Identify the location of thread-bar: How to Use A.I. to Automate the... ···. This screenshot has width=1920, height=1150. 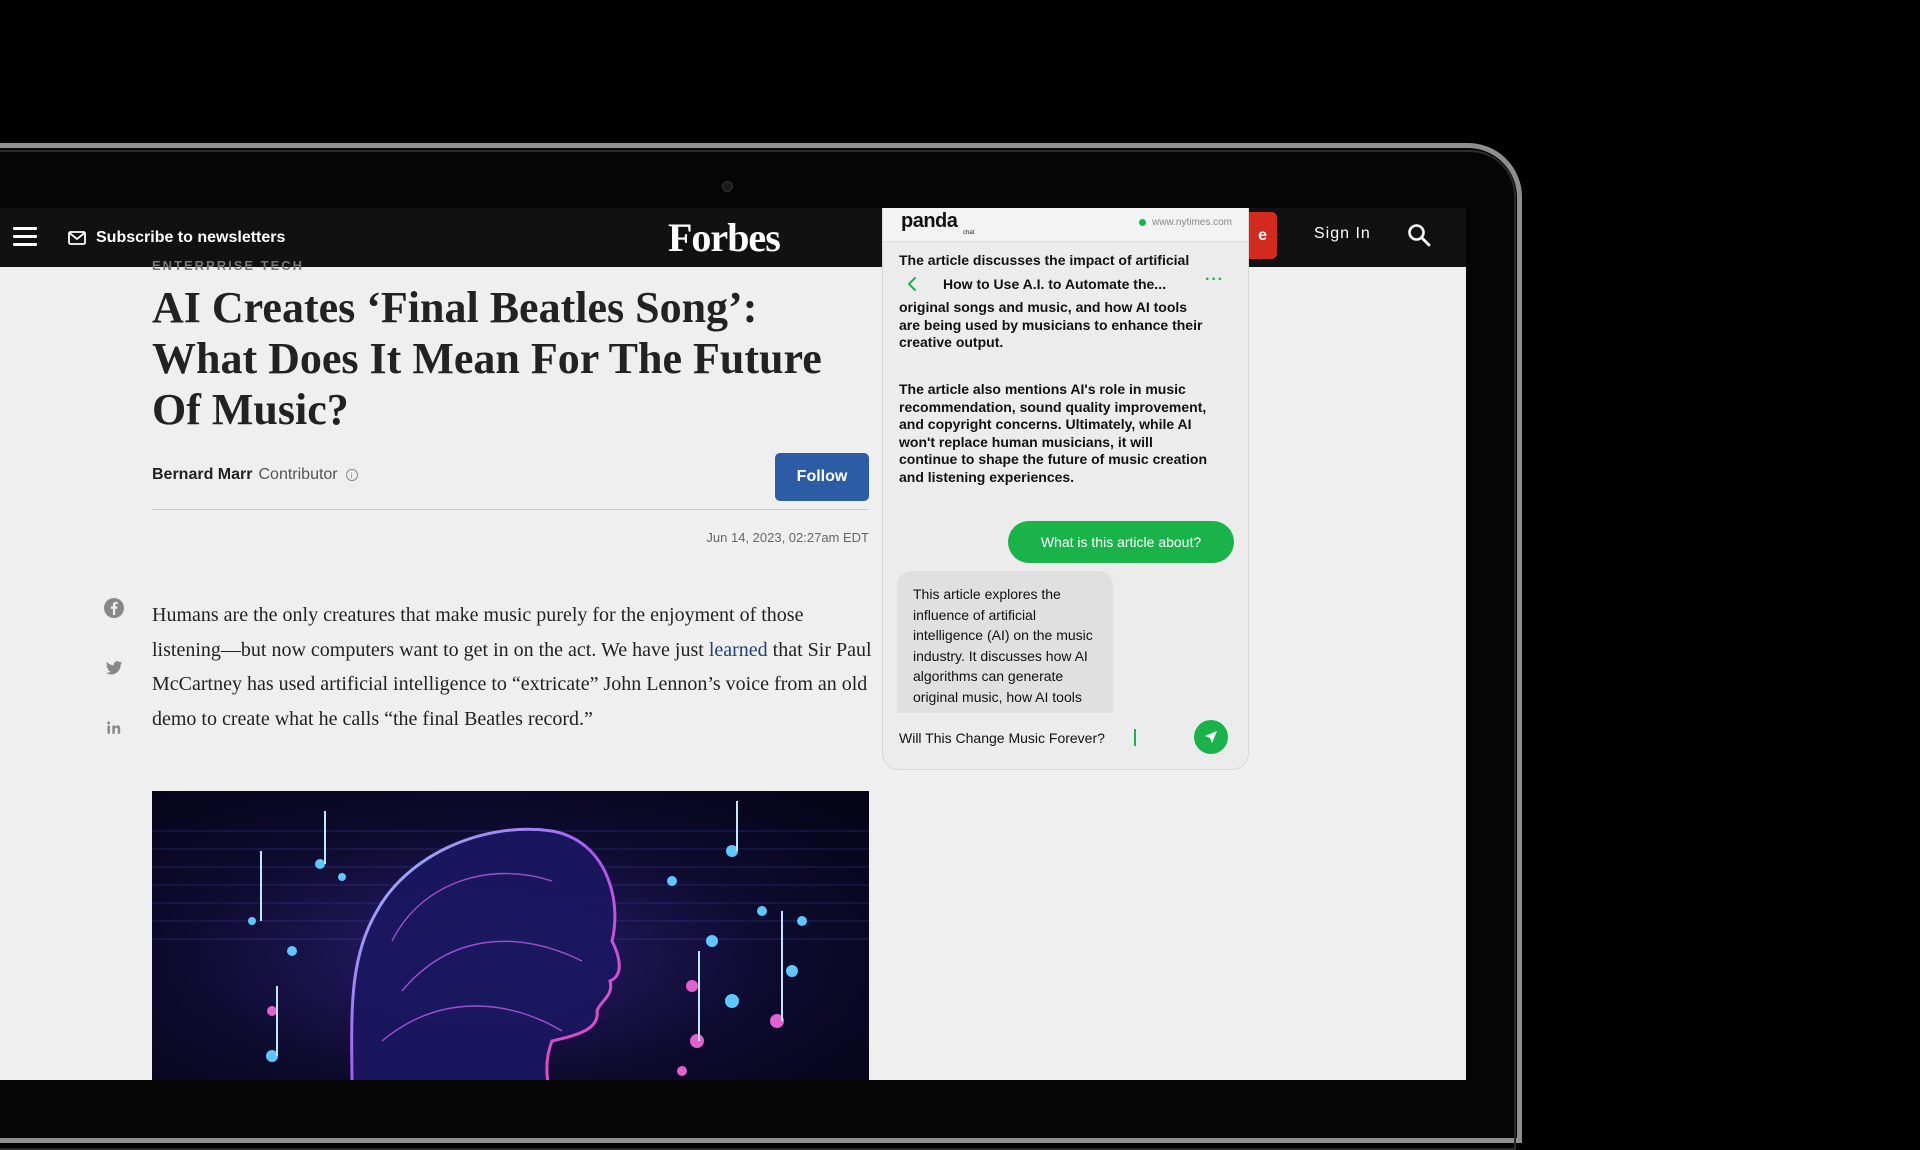
(1065, 284).